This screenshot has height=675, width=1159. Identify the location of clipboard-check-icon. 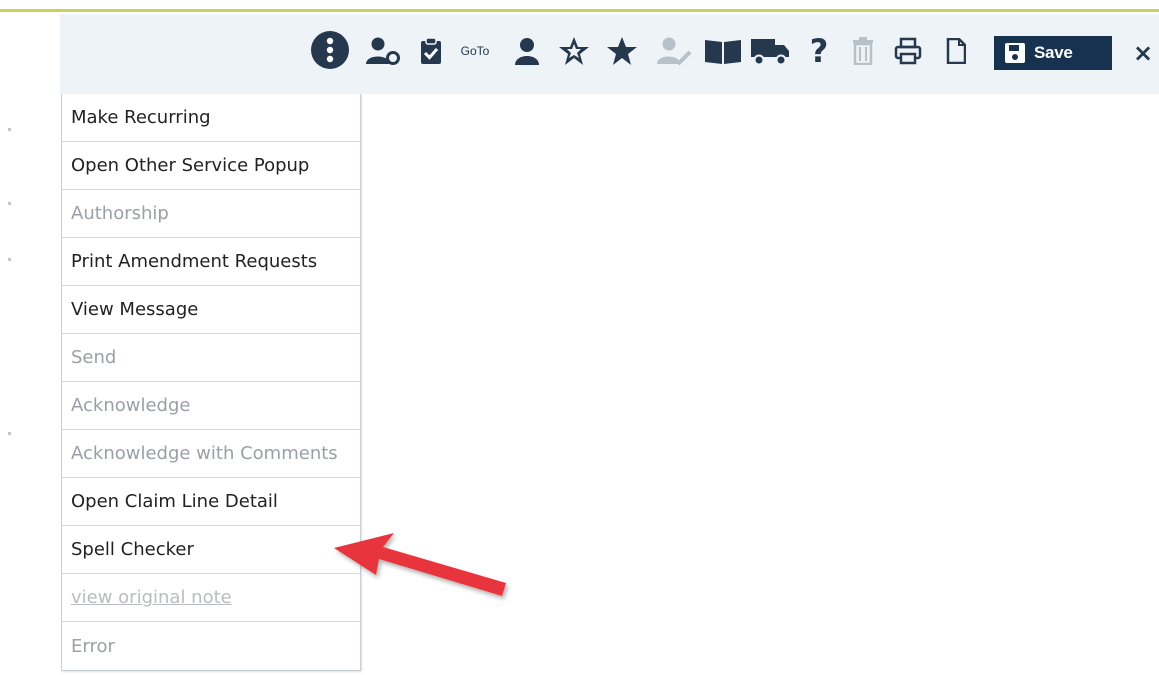
(431, 51).